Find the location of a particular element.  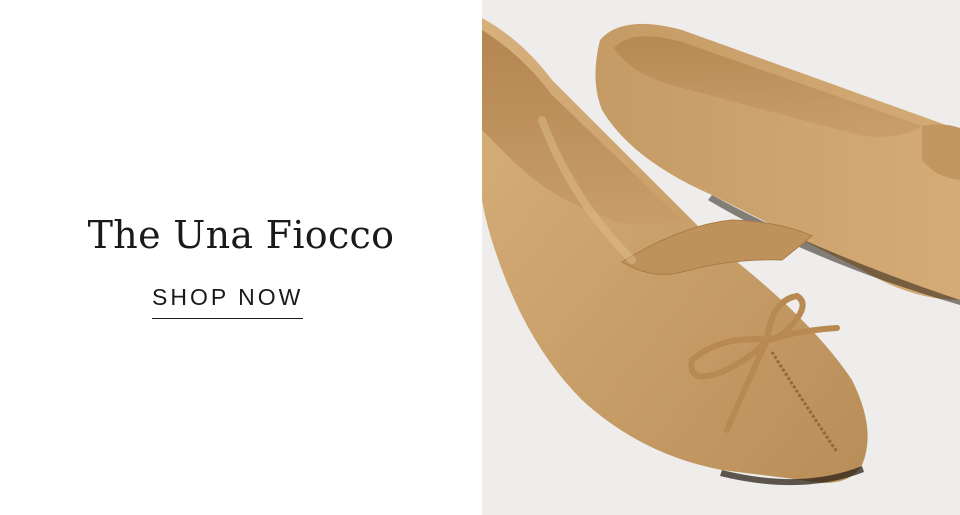

shop-now-link: SHOP NOW is located at coordinates (228, 301).